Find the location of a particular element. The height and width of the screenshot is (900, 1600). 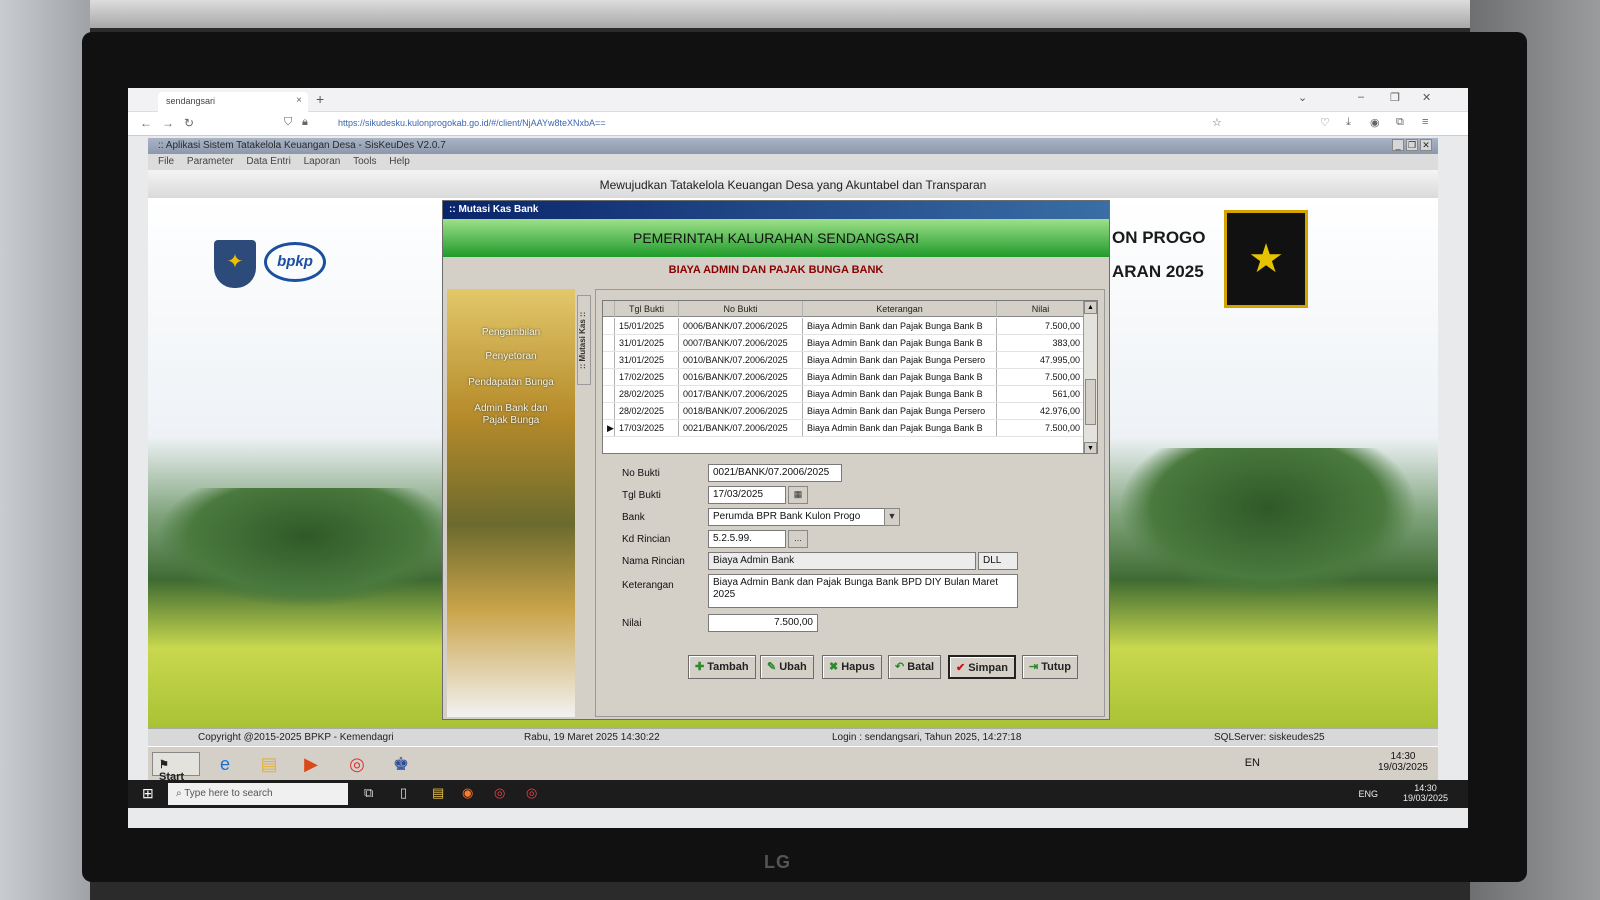

close-icon: × is located at coordinates (299, 100).